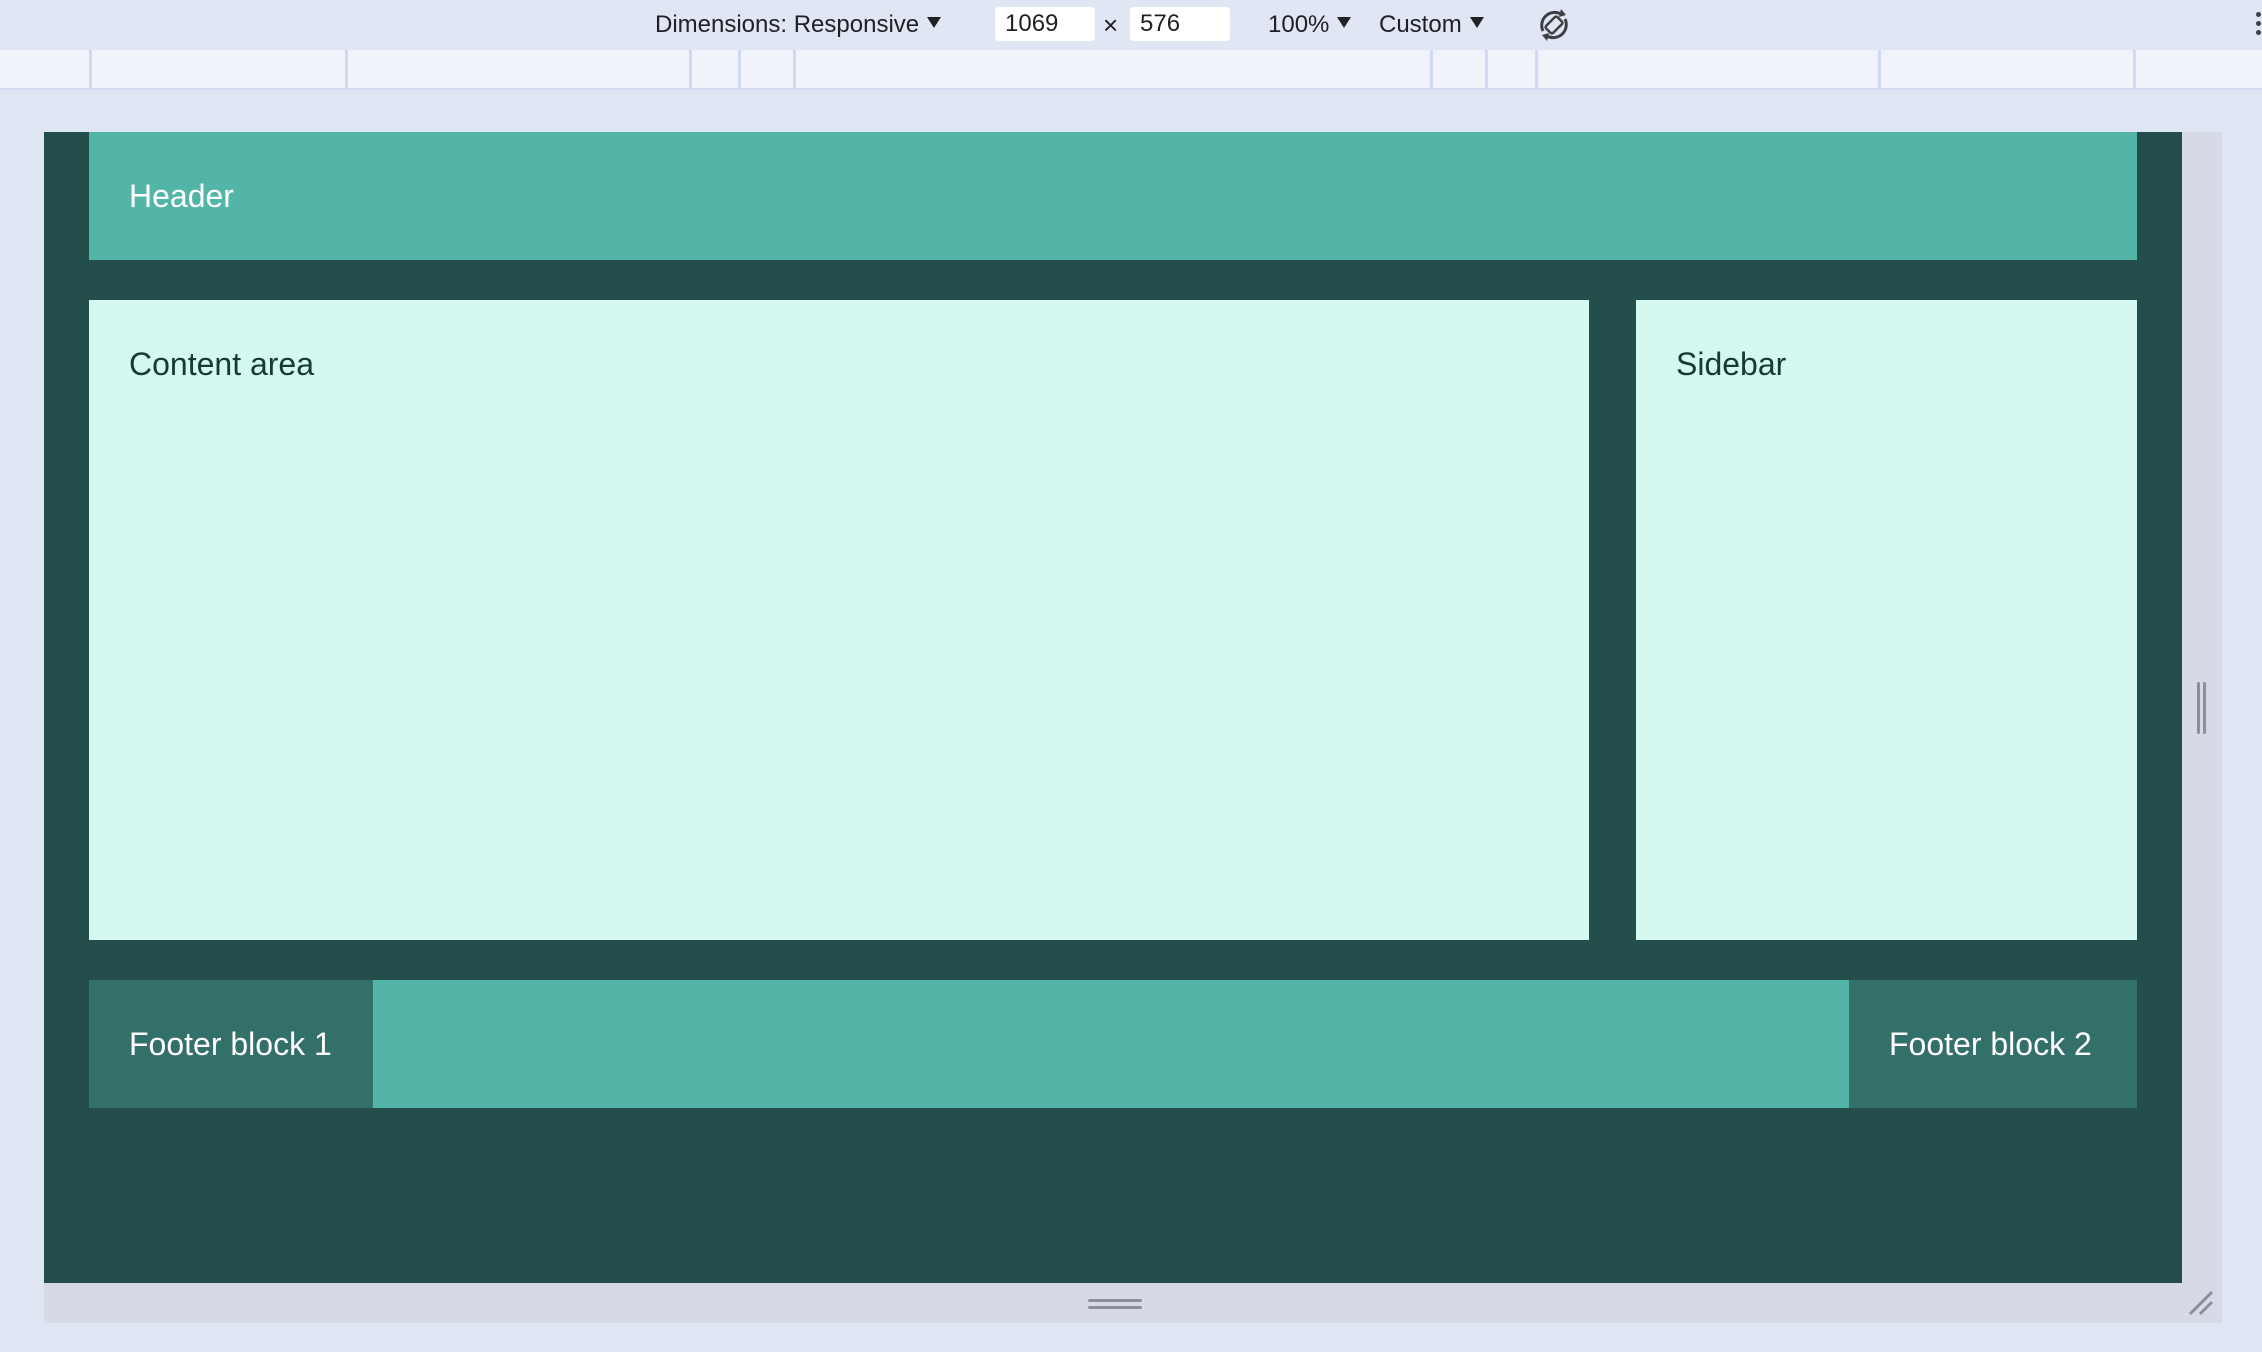 The height and width of the screenshot is (1352, 2262). I want to click on footer-block-1: Footer block 1, so click(231, 1044).